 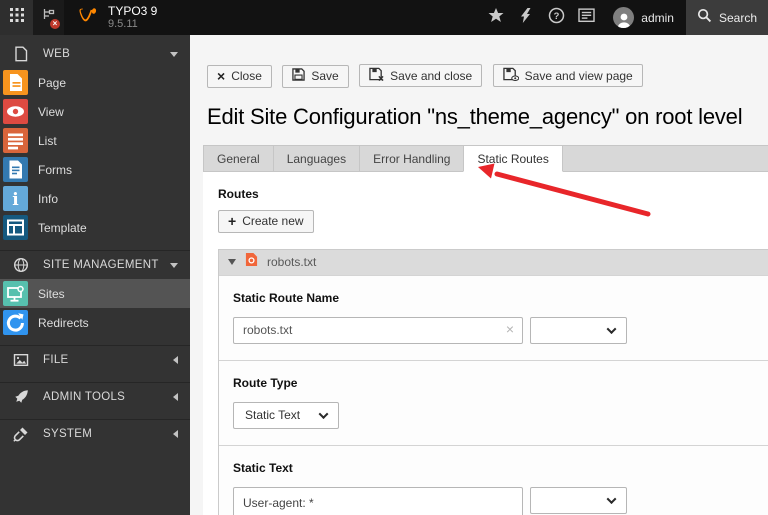 I want to click on info-icon: i, so click(x=15, y=198).